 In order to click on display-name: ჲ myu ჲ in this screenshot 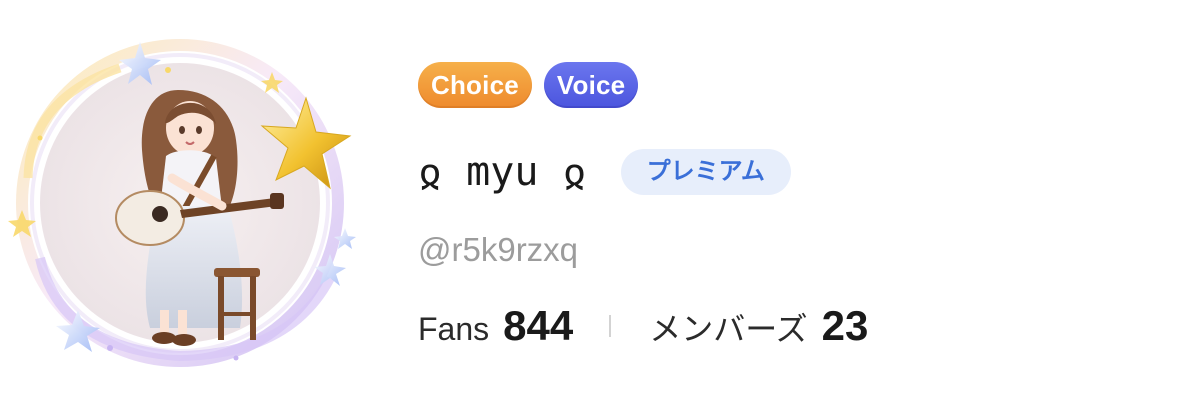, I will do `click(502, 172)`.